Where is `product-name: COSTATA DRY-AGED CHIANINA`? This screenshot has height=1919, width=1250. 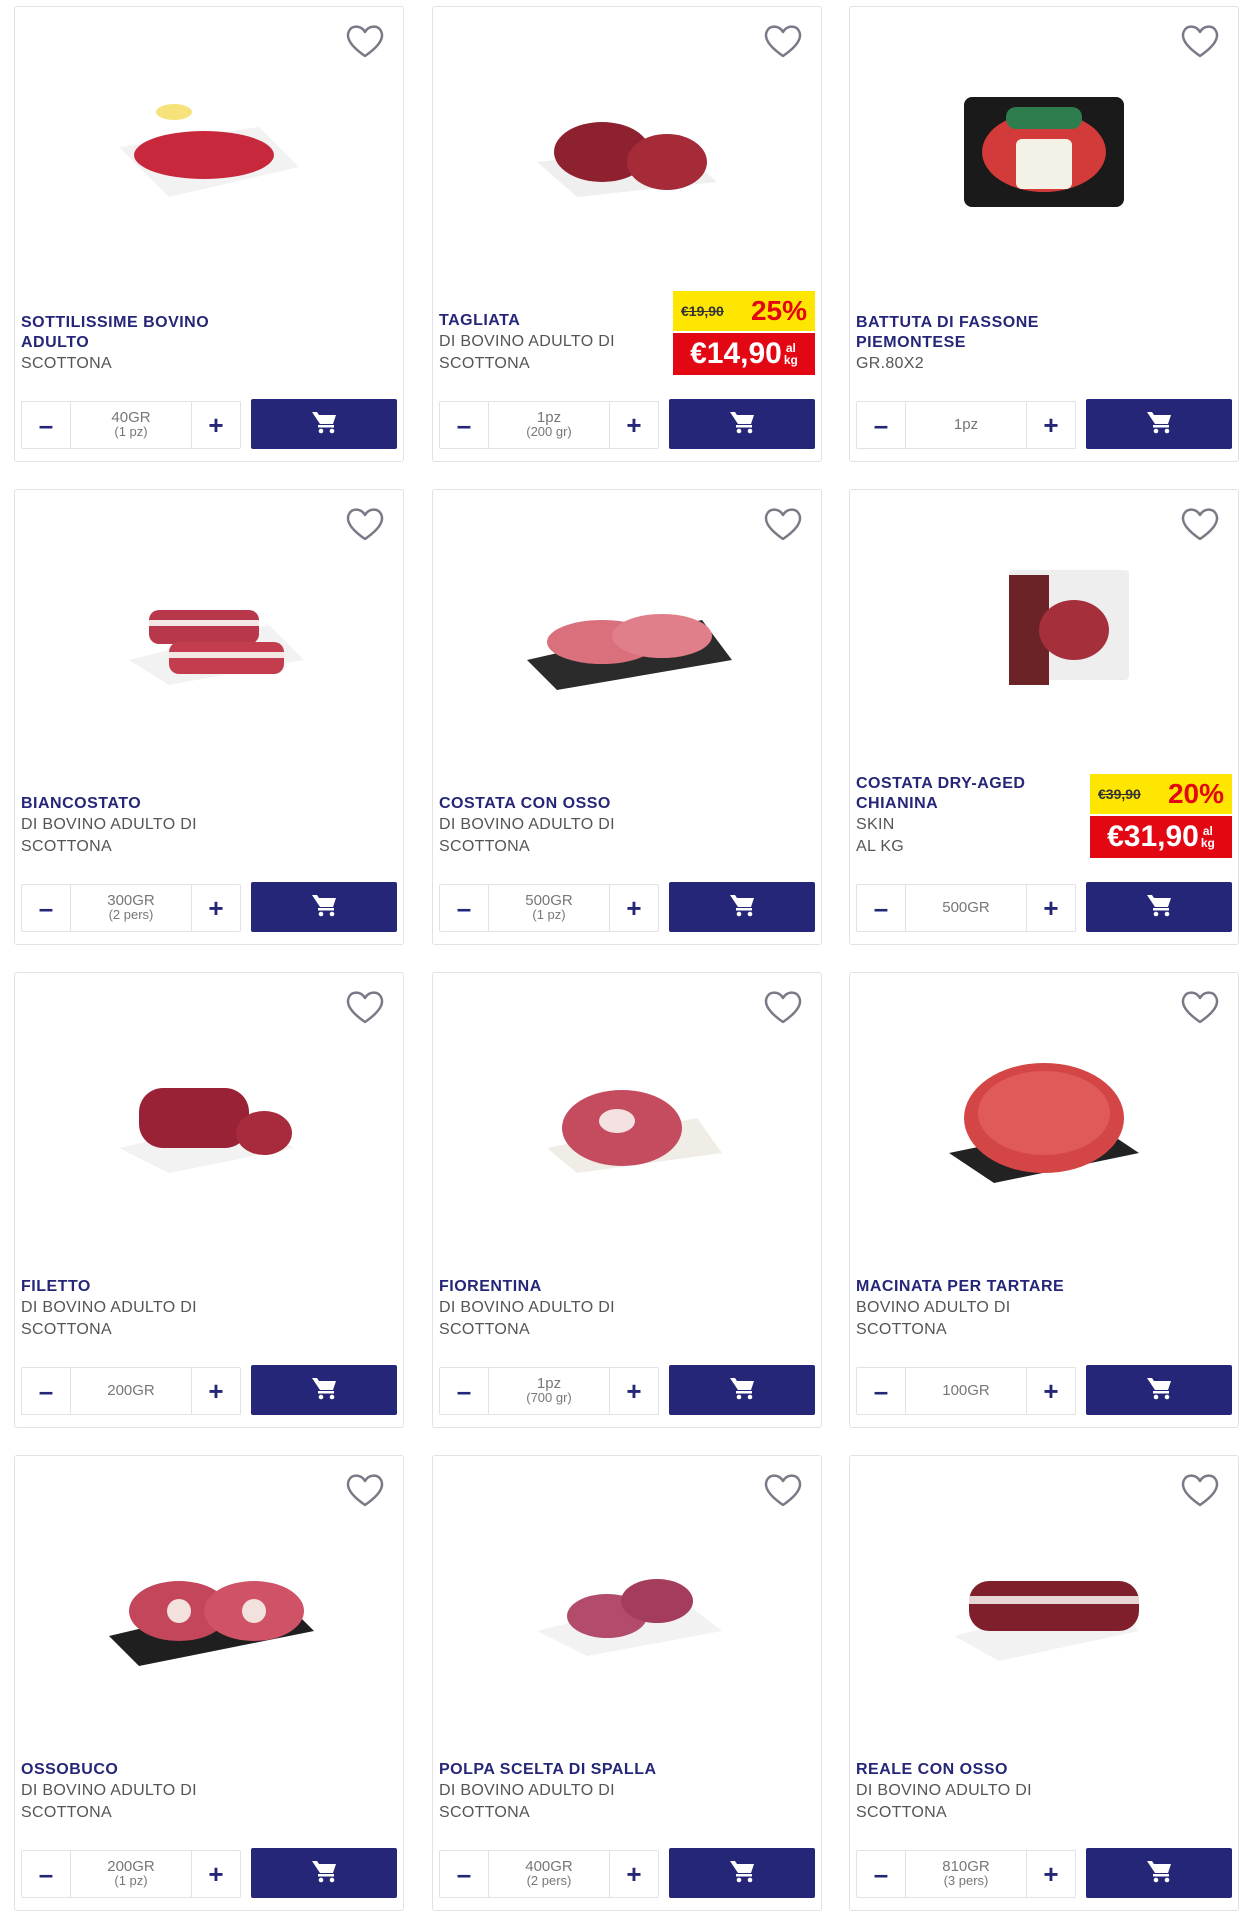 product-name: COSTATA DRY-AGED CHIANINA is located at coordinates (971, 794).